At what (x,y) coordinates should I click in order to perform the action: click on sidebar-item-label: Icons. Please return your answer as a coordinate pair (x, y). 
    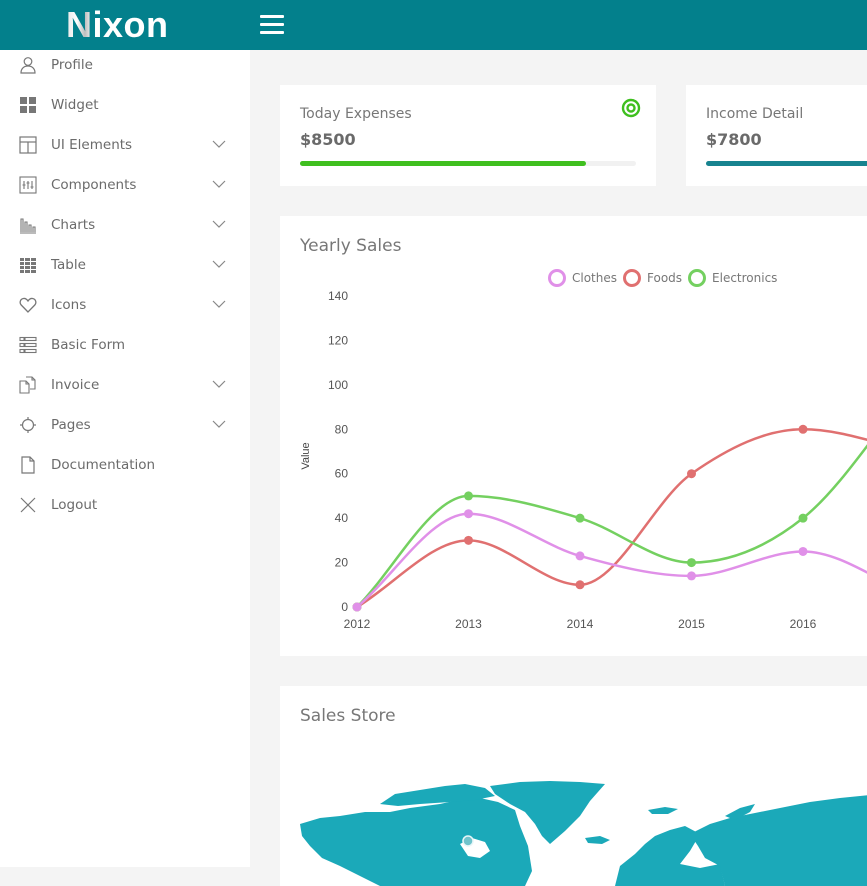
    Looking at the image, I should click on (69, 305).